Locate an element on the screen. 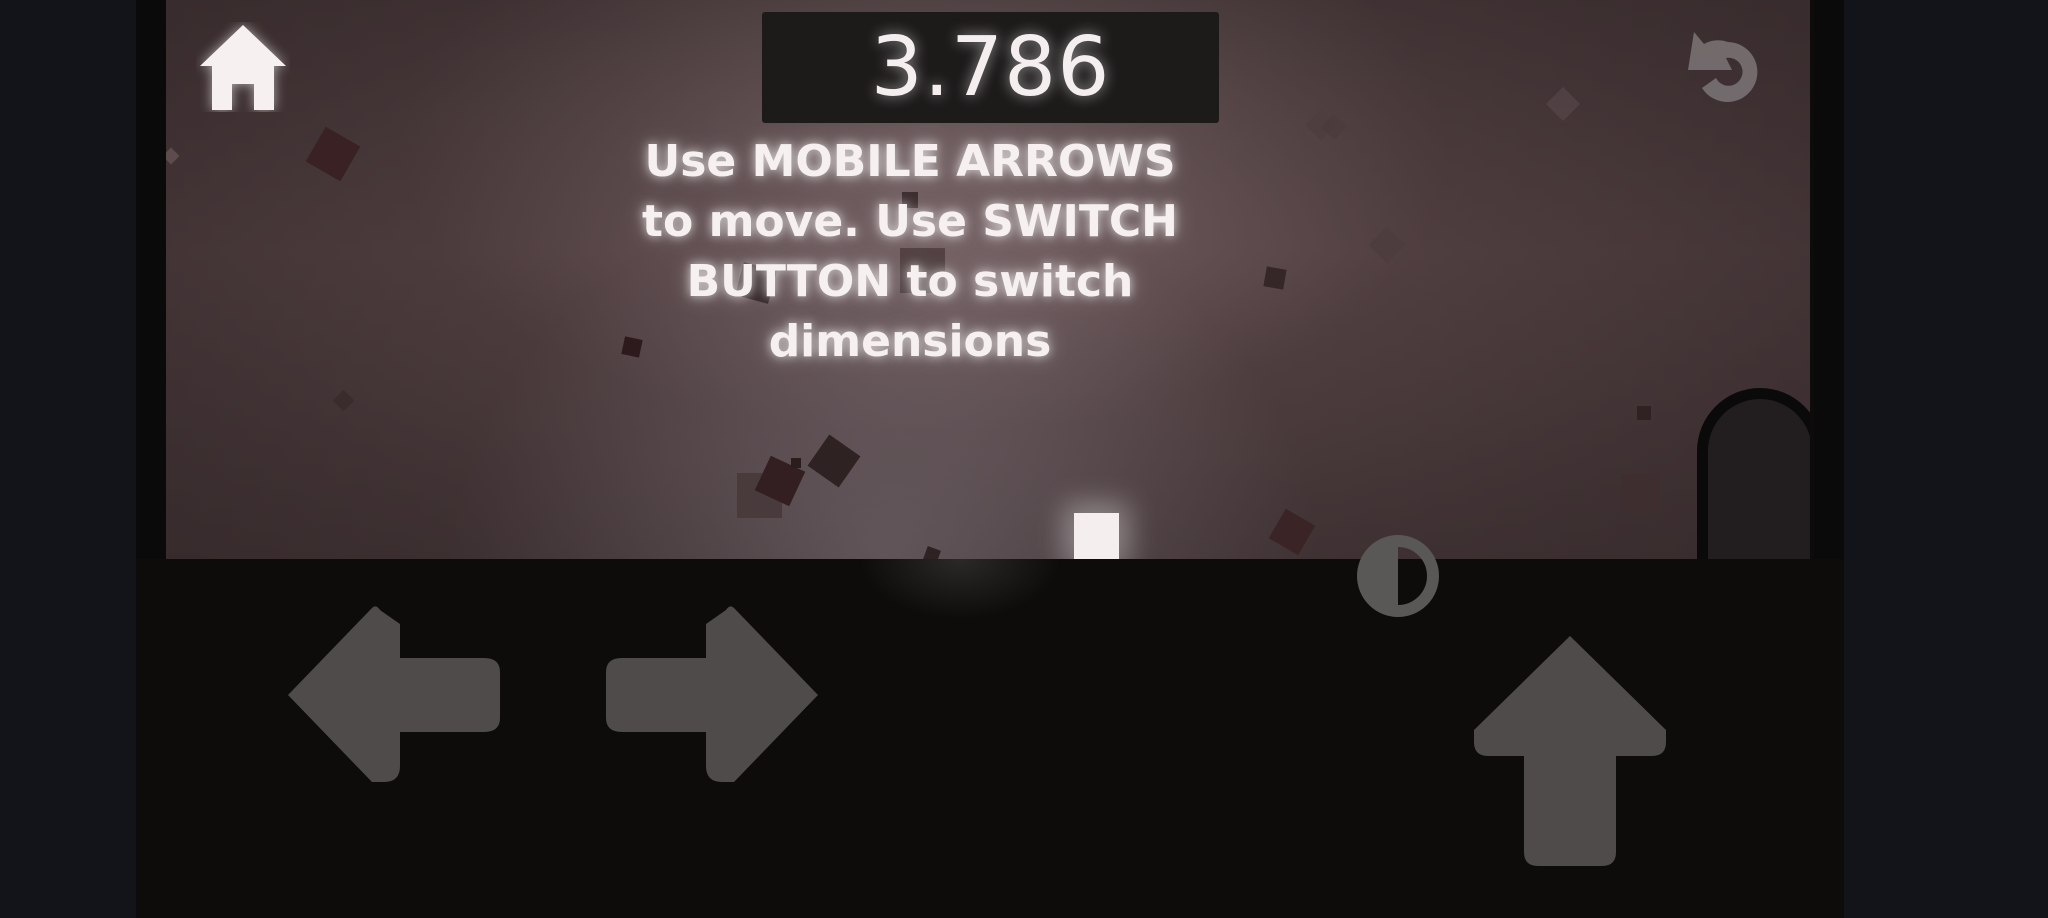 This screenshot has width=2048, height=918. half-circle-switch-icon is located at coordinates (1398, 576).